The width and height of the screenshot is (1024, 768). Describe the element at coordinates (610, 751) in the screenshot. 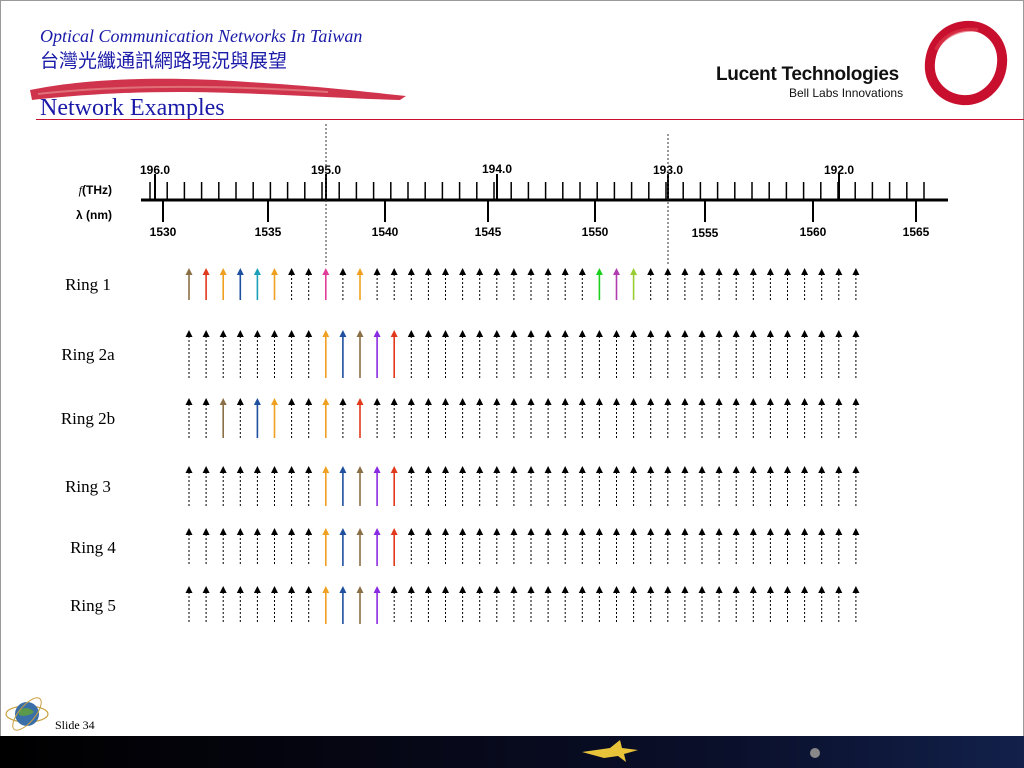

I see `shooting-star-icon` at that location.